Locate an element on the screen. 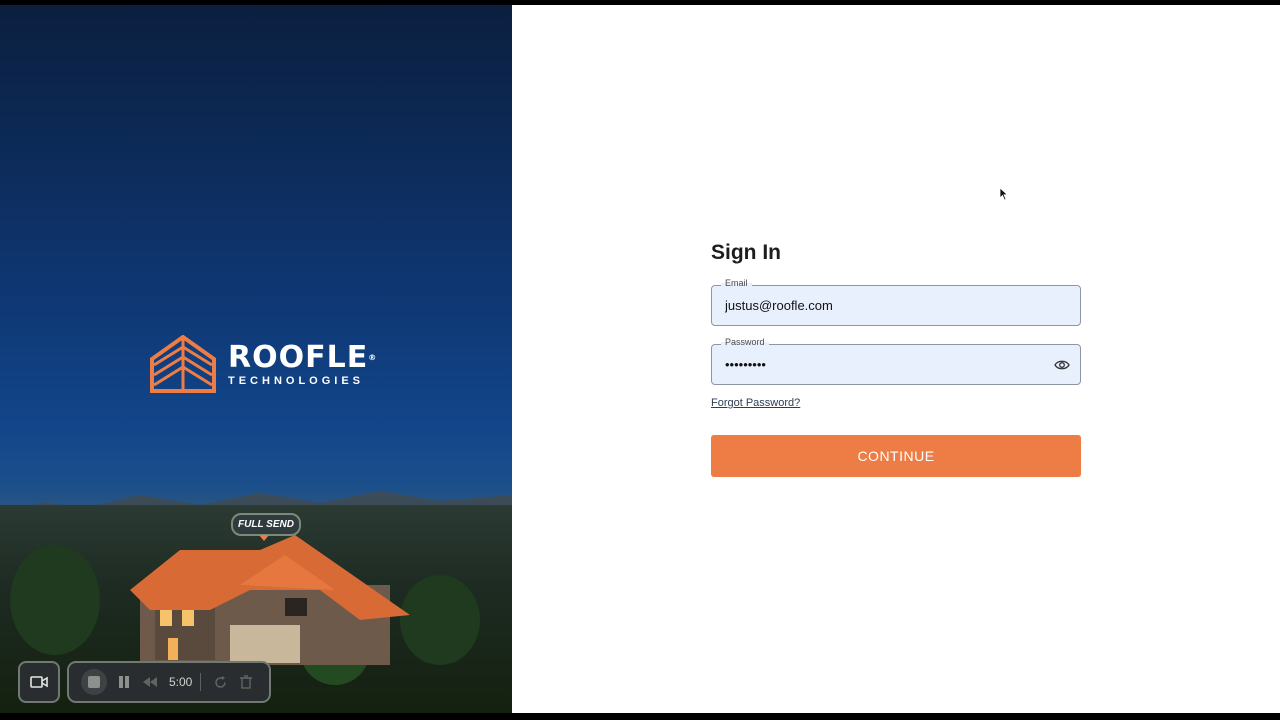 This screenshot has height=720, width=1280. restart-button is located at coordinates (220, 682).